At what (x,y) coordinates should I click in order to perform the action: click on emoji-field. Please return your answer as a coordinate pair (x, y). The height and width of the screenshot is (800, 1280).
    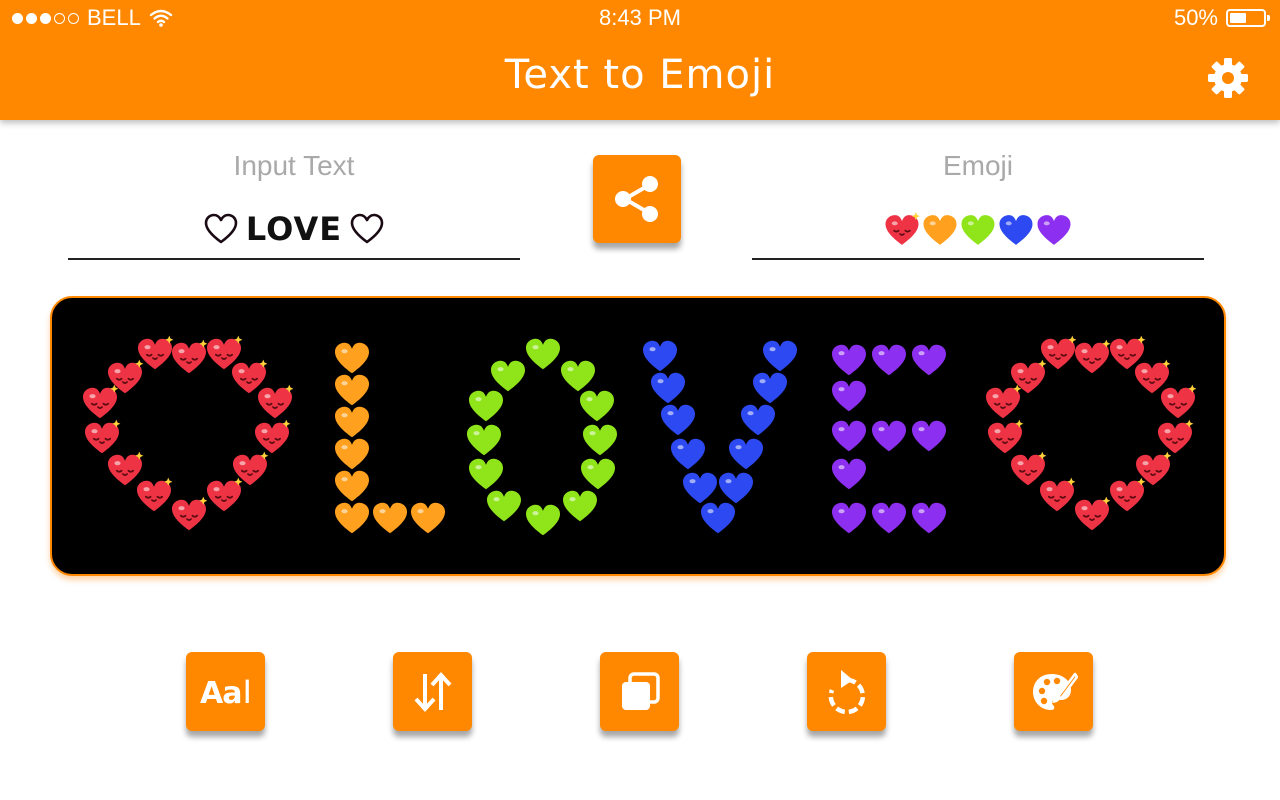
    Looking at the image, I should click on (978, 230).